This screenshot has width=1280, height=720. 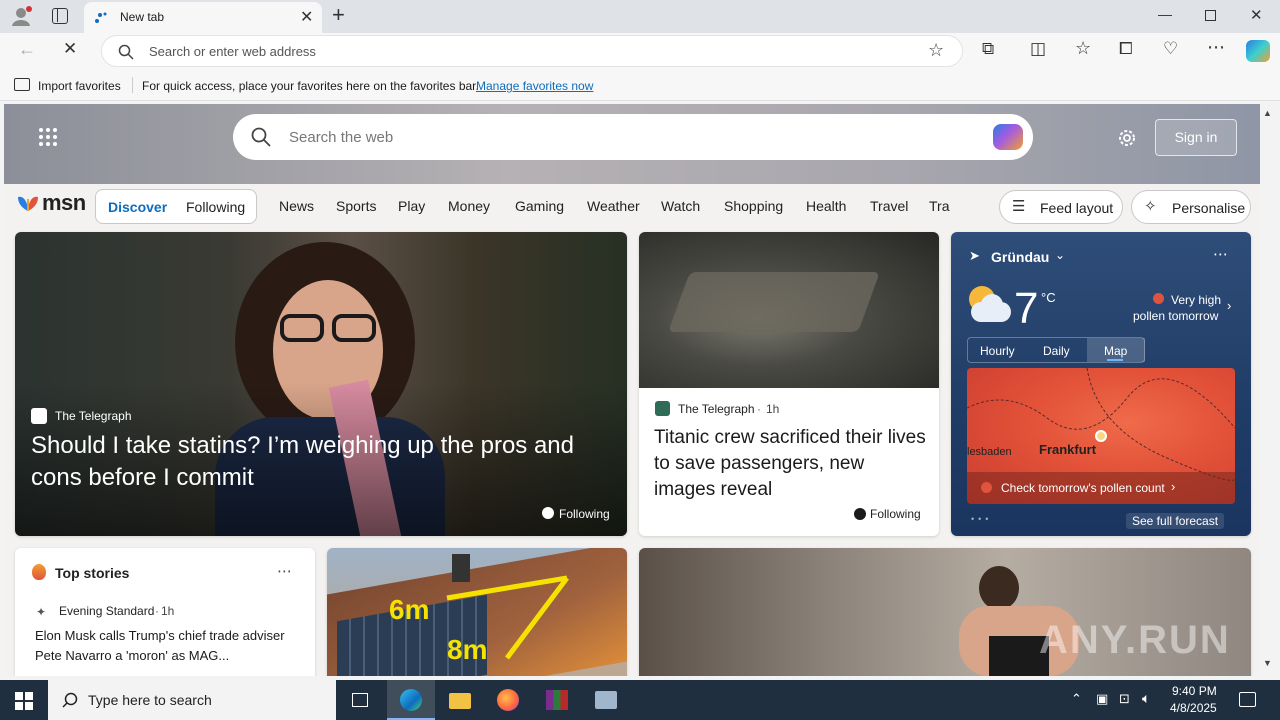 What do you see at coordinates (1102, 699) in the screenshot?
I see `device-icon: ▣` at bounding box center [1102, 699].